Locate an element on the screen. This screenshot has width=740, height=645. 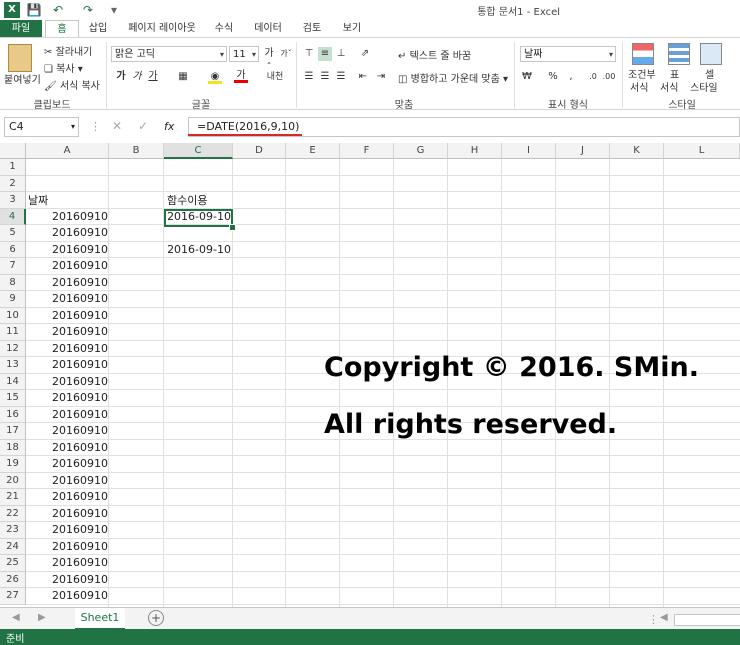
cell-A20: 20160910 is located at coordinates (67, 481).